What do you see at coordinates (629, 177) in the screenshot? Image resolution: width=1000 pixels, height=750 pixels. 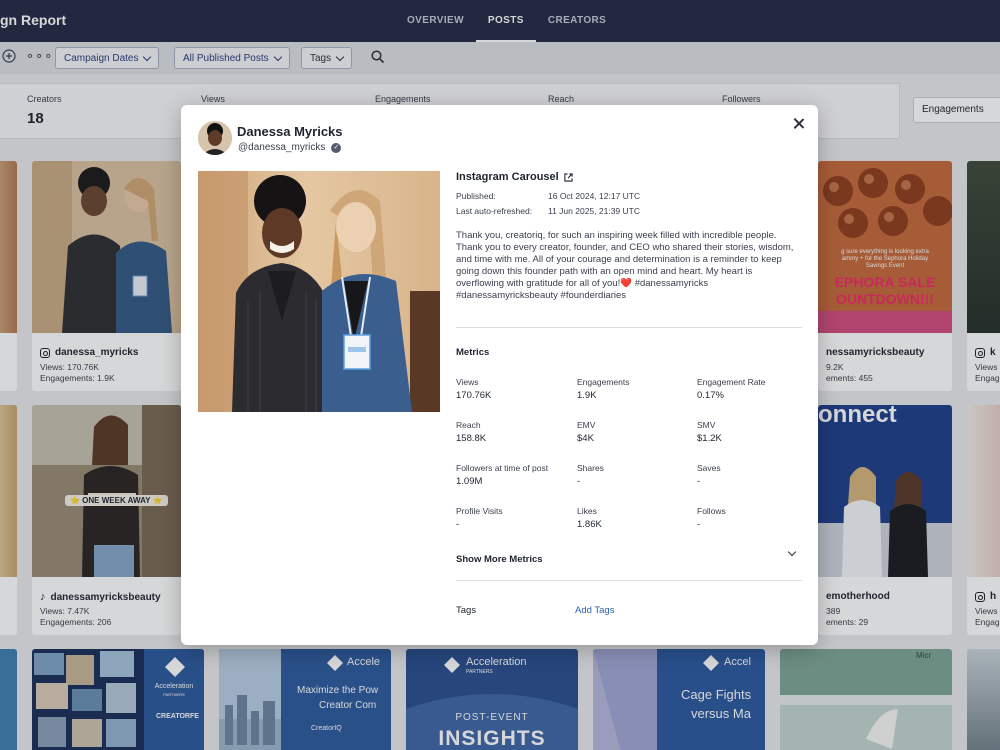 I see `post-type-row: Instagram Carousel` at bounding box center [629, 177].